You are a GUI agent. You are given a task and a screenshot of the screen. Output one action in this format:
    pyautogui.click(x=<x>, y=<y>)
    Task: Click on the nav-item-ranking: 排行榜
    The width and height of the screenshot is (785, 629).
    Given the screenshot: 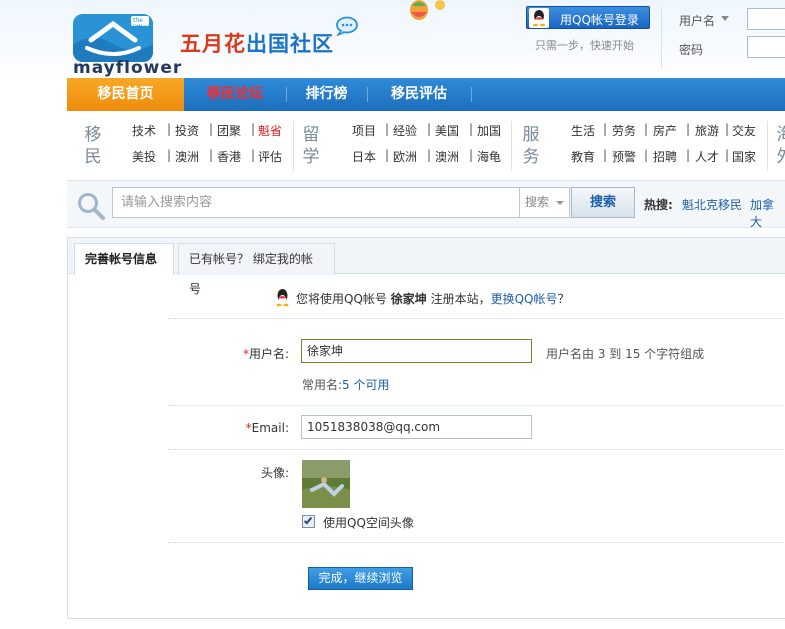 What is the action you would take?
    pyautogui.click(x=326, y=94)
    